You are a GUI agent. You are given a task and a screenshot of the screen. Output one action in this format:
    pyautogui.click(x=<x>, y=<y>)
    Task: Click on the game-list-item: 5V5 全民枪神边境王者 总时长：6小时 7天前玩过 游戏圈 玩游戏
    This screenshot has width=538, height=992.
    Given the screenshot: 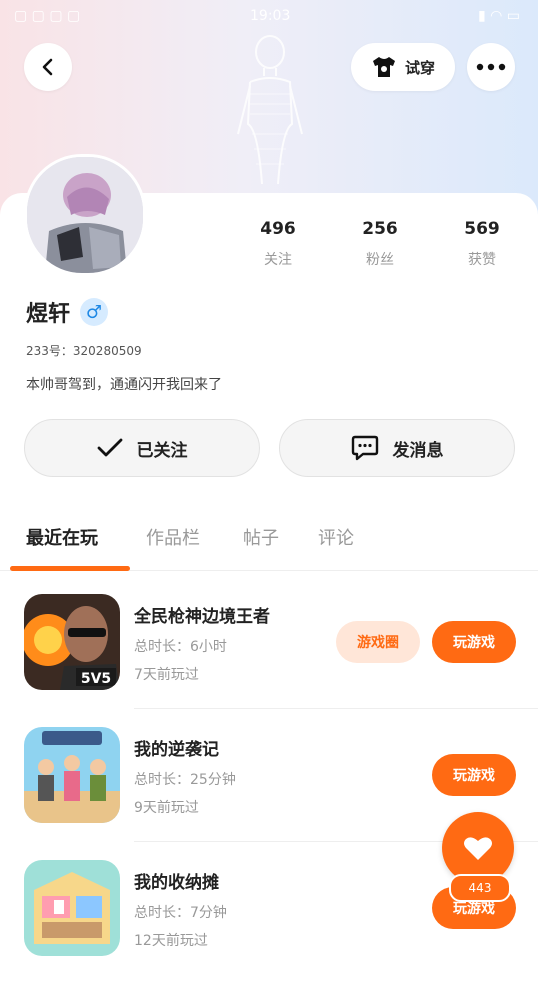 What is the action you would take?
    pyautogui.click(x=269, y=660)
    